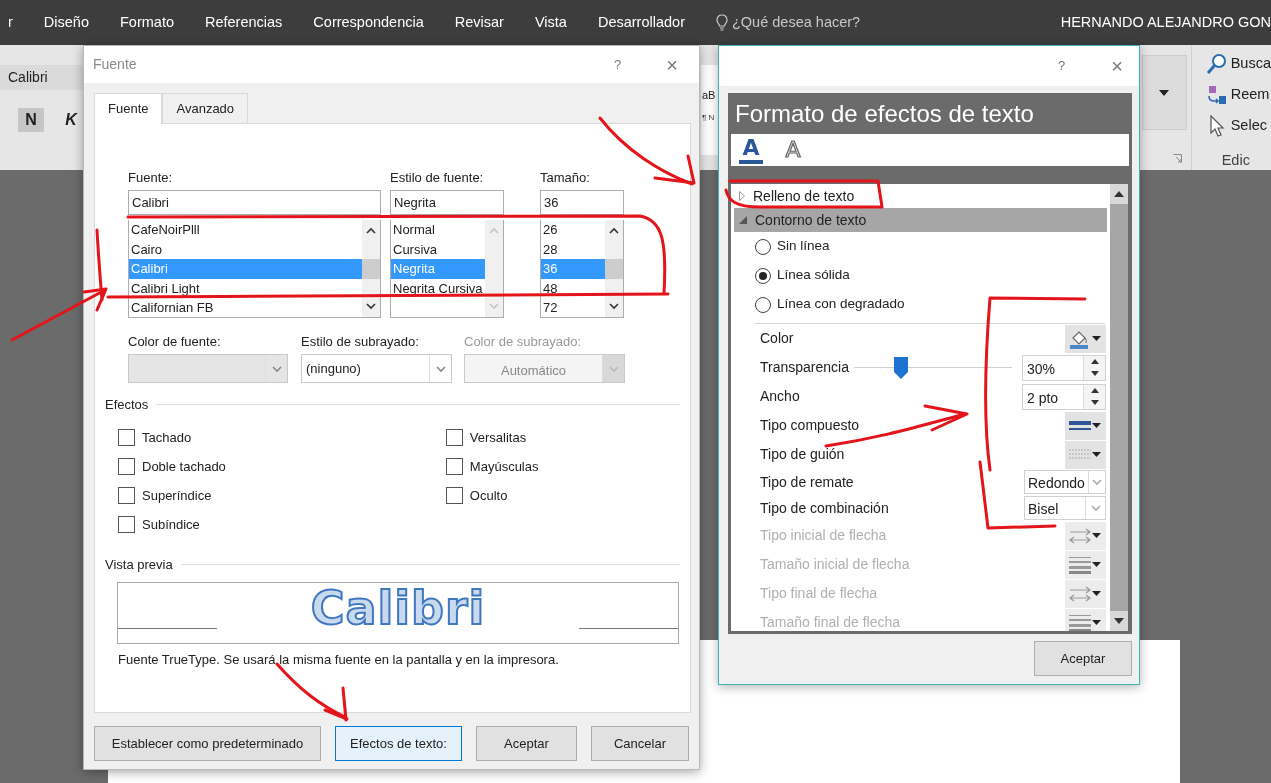  Describe the element at coordinates (66, 22) in the screenshot. I see `ribbon-tab: Diseño` at that location.